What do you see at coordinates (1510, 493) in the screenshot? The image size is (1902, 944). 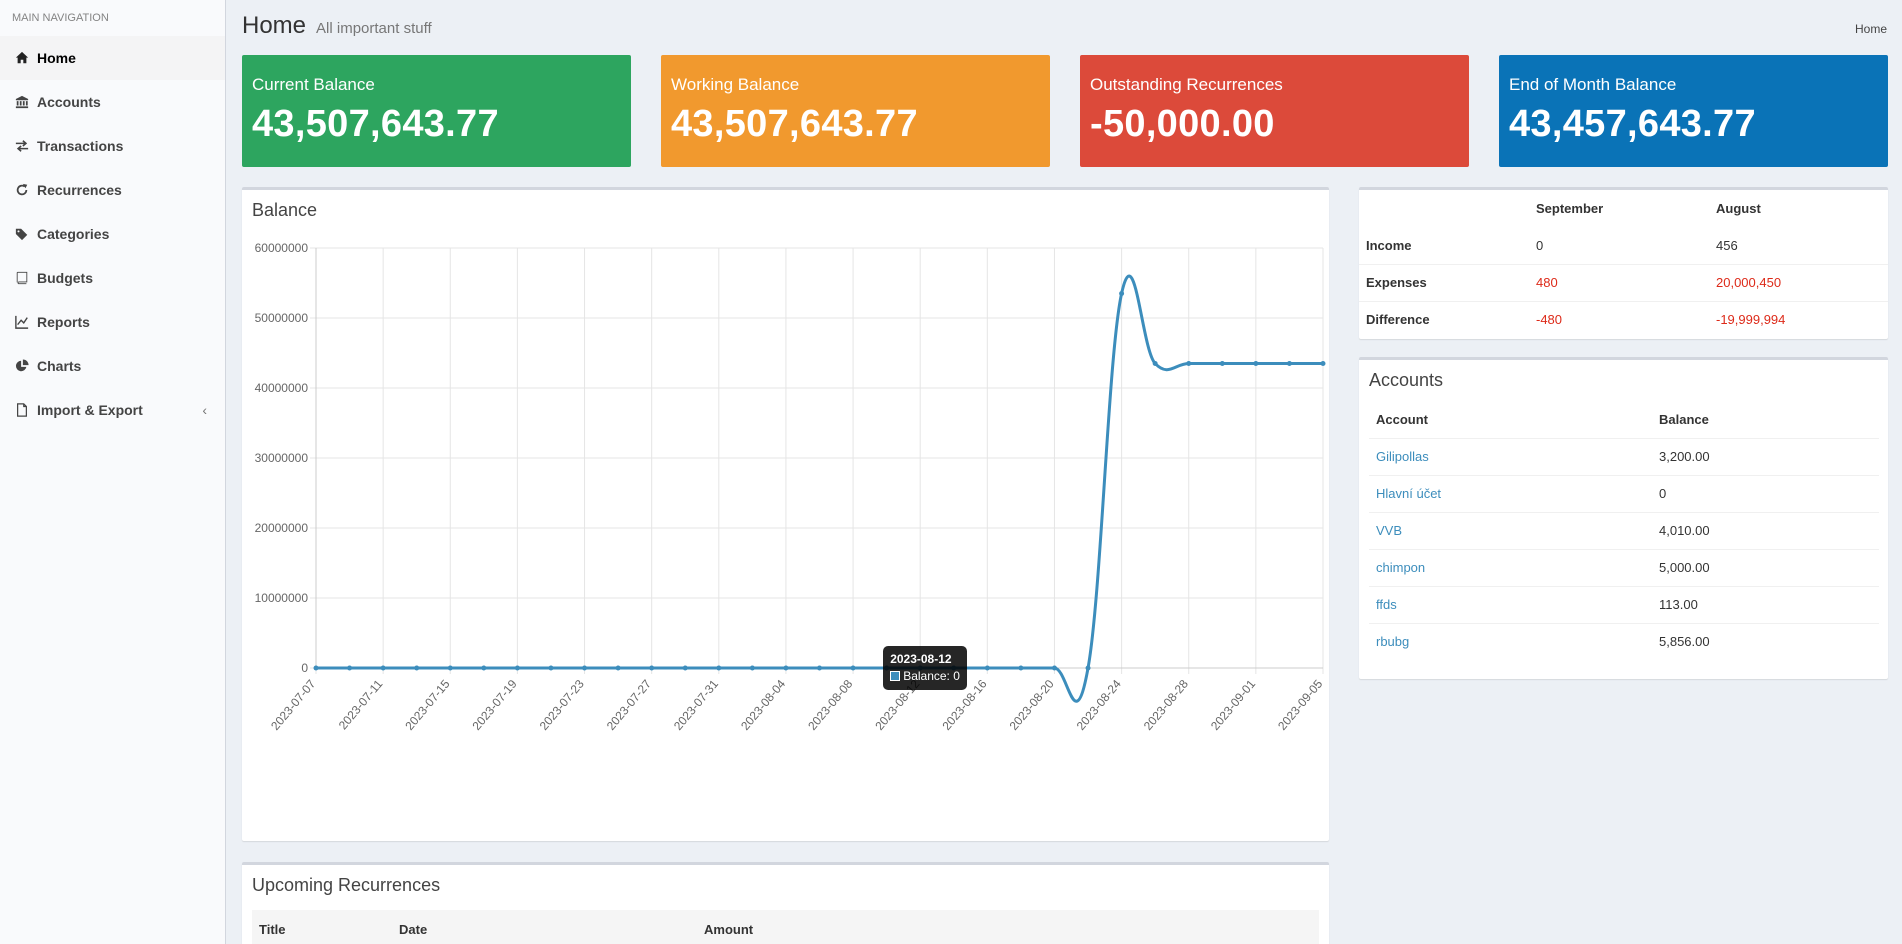 I see `account-cell: Hlavní účet` at bounding box center [1510, 493].